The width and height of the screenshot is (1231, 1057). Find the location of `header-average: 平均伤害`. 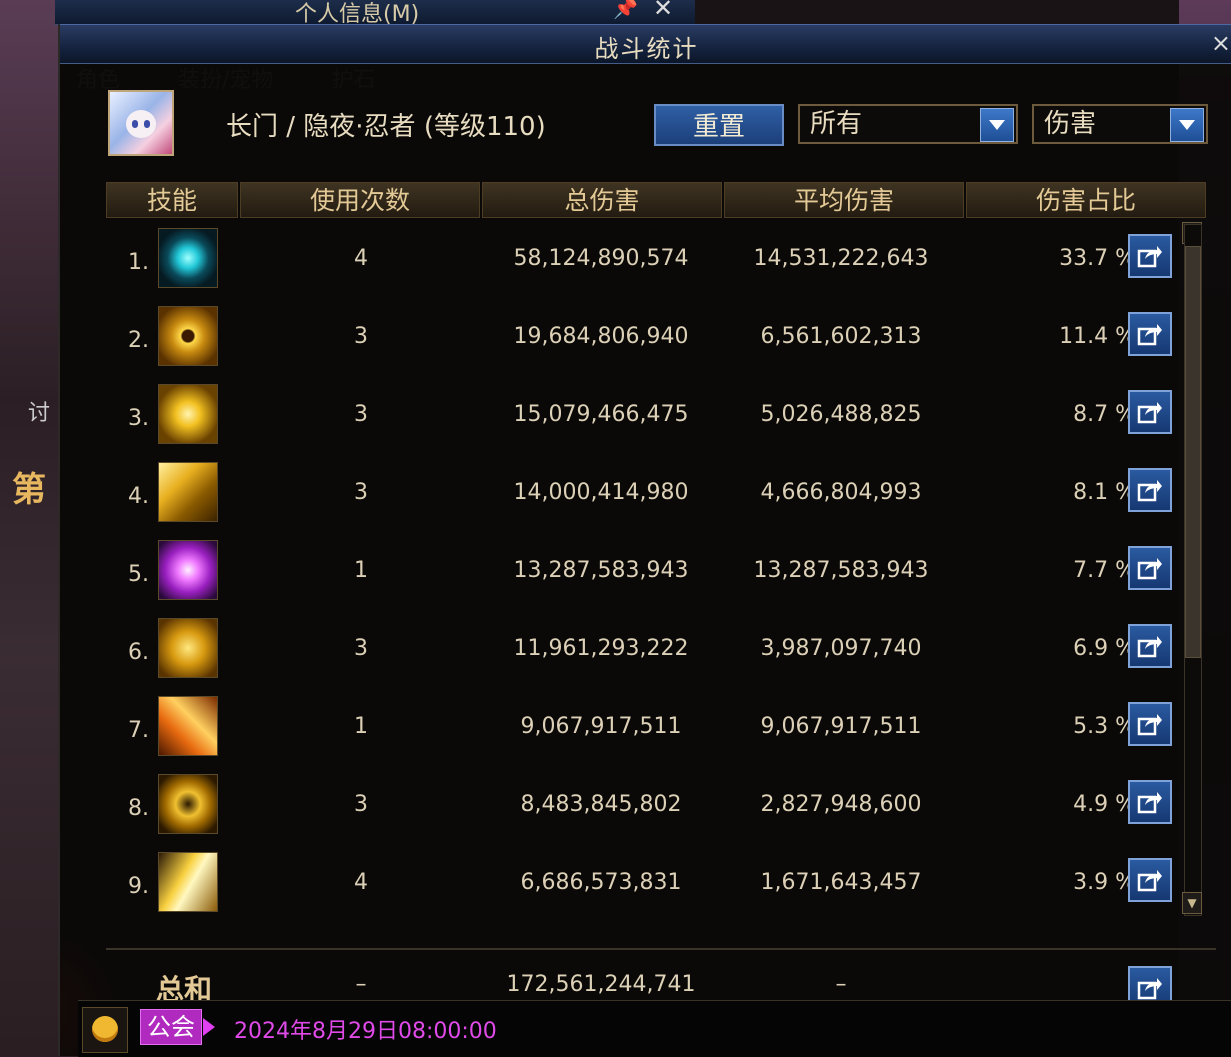

header-average: 平均伤害 is located at coordinates (844, 200).